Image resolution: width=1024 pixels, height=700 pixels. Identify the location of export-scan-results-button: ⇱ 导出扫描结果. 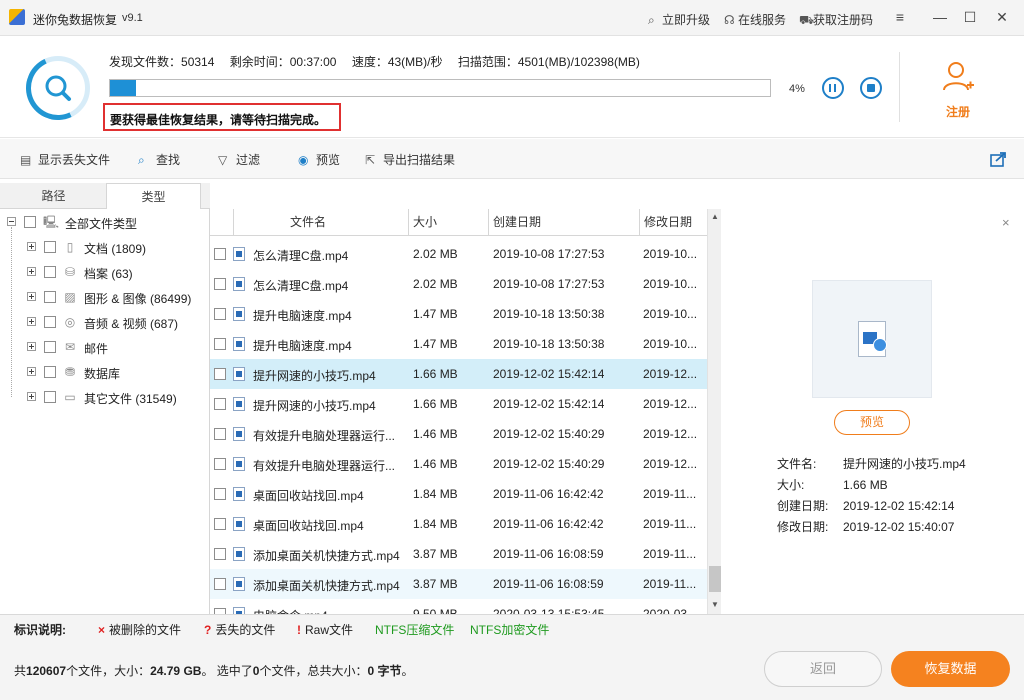
(410, 159).